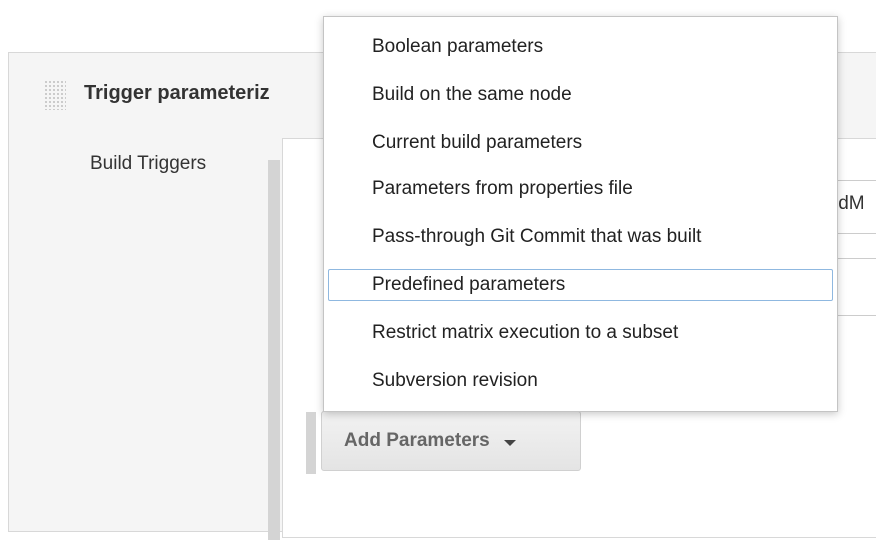 This screenshot has height=540, width=876. What do you see at coordinates (417, 440) in the screenshot?
I see `add-parameters-label: Add Parameters` at bounding box center [417, 440].